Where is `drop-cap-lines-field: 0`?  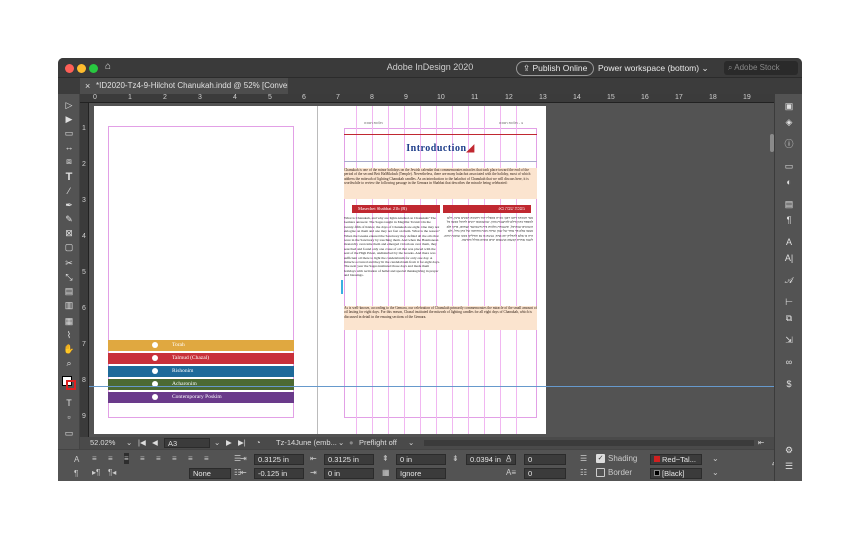 drop-cap-lines-field: 0 is located at coordinates (545, 459).